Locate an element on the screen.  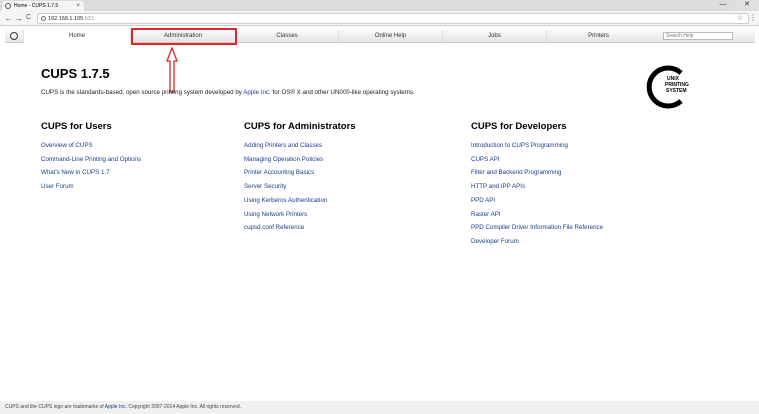
link-command-line-printing: Command-Line Printing and Options is located at coordinates (91, 160).